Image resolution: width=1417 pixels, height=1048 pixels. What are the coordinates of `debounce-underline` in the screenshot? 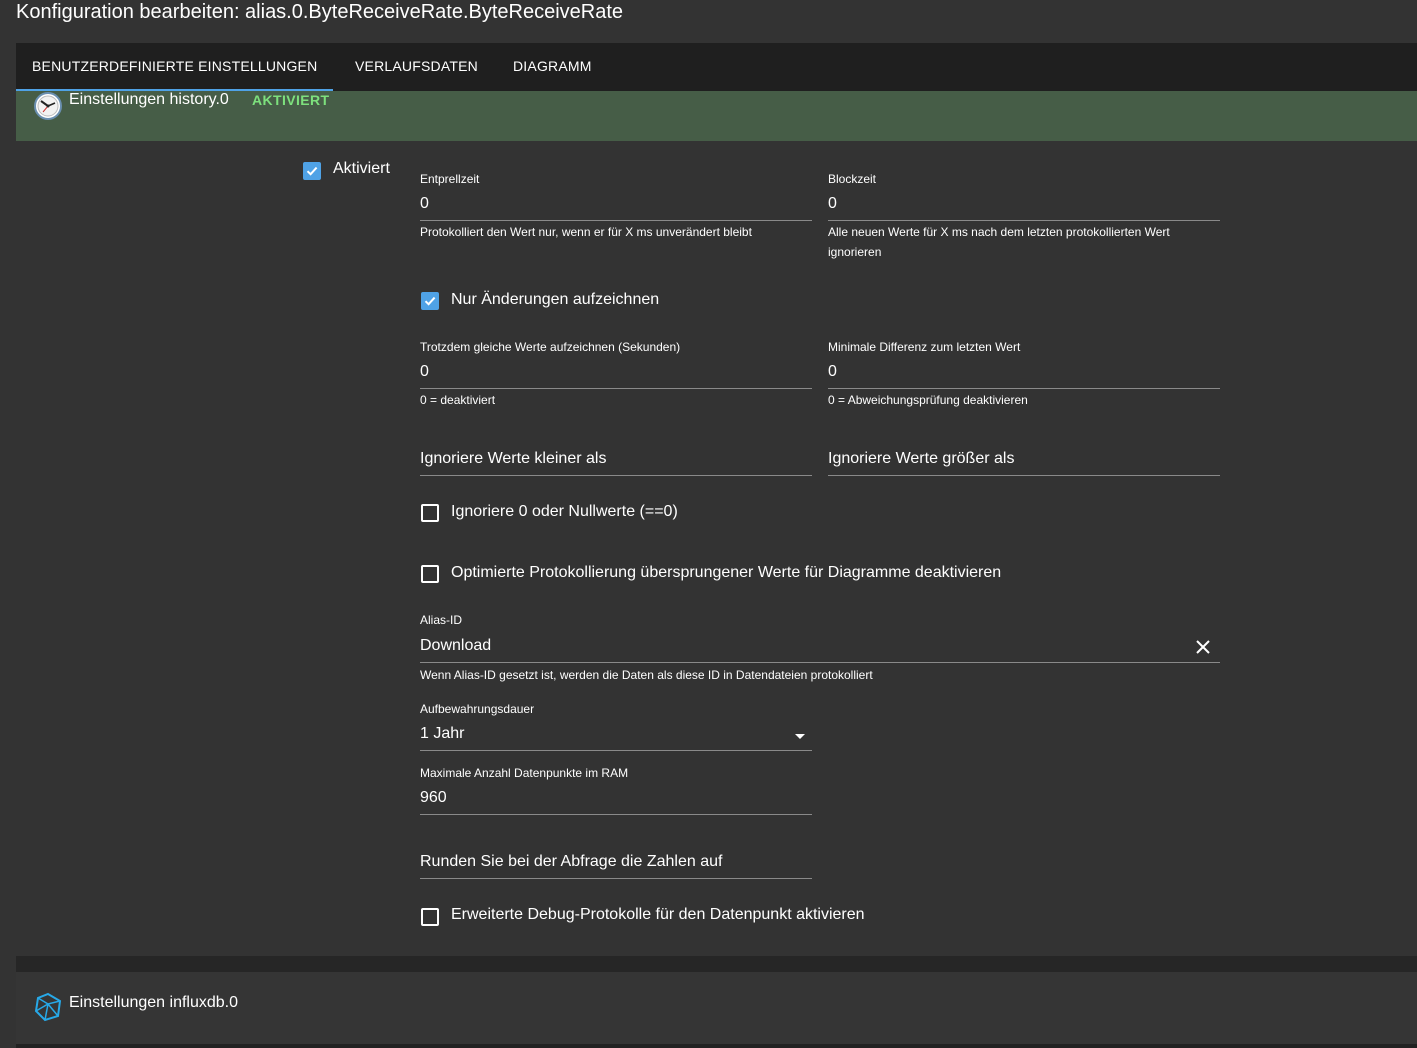 It's located at (616, 220).